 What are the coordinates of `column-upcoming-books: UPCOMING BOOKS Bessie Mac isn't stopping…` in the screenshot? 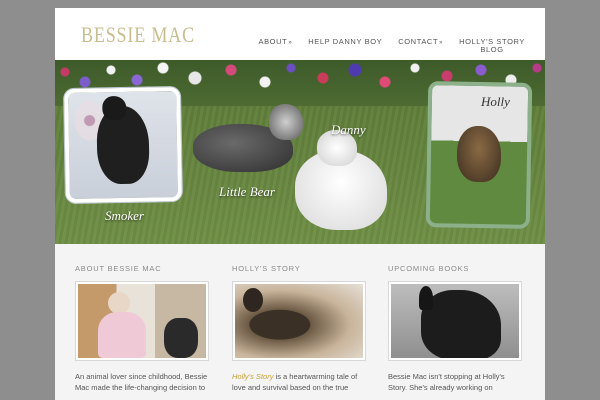 It's located at (455, 328).